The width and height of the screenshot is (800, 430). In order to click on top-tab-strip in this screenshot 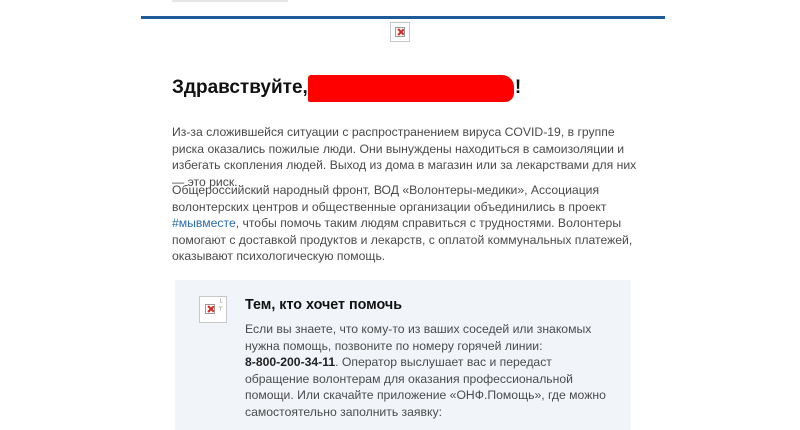, I will do `click(230, 1)`.